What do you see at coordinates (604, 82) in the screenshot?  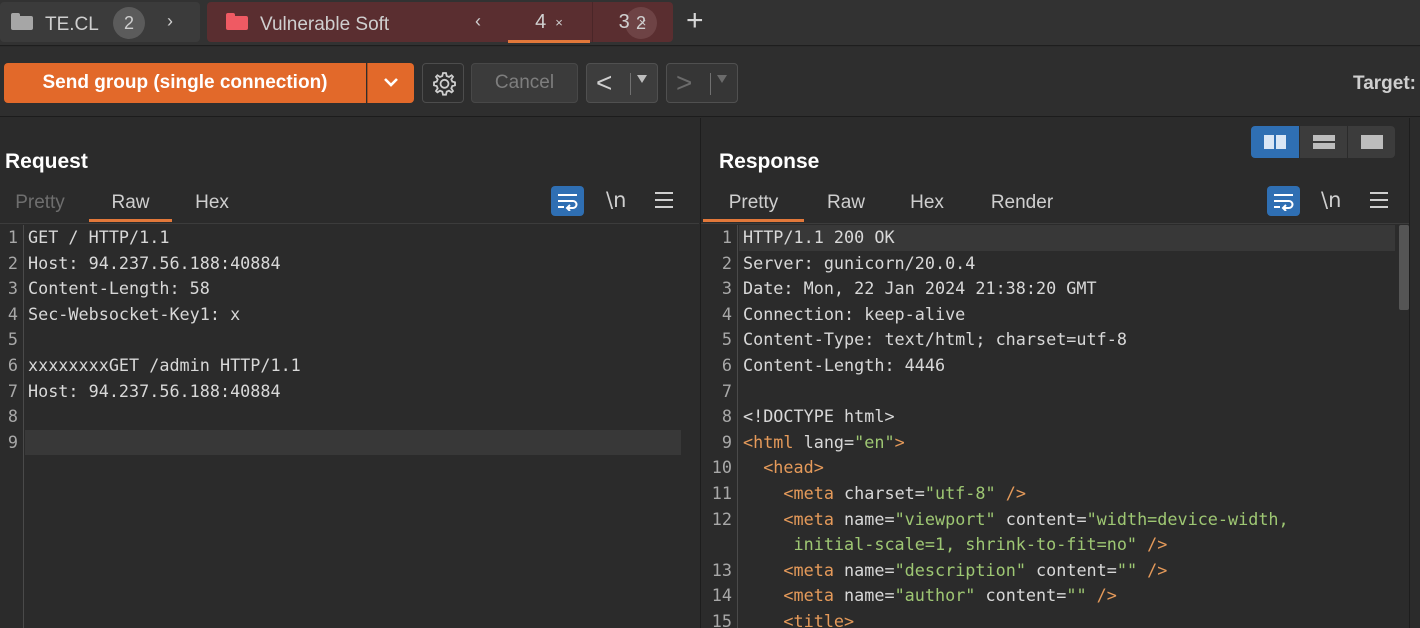 I see `arrow-left-icon: <` at bounding box center [604, 82].